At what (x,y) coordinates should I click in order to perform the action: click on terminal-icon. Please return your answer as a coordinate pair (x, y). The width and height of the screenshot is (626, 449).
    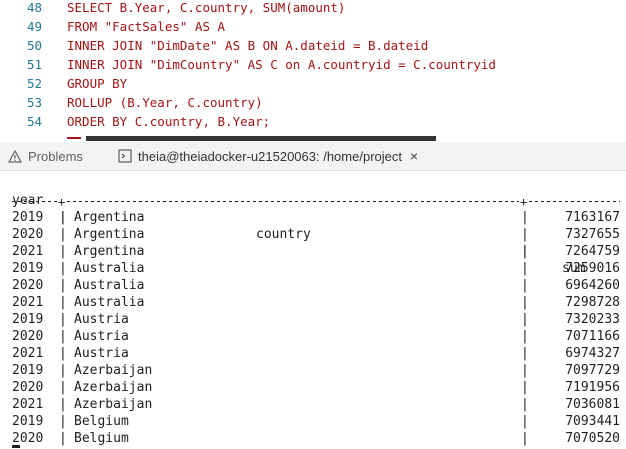
    Looking at the image, I should click on (125, 156).